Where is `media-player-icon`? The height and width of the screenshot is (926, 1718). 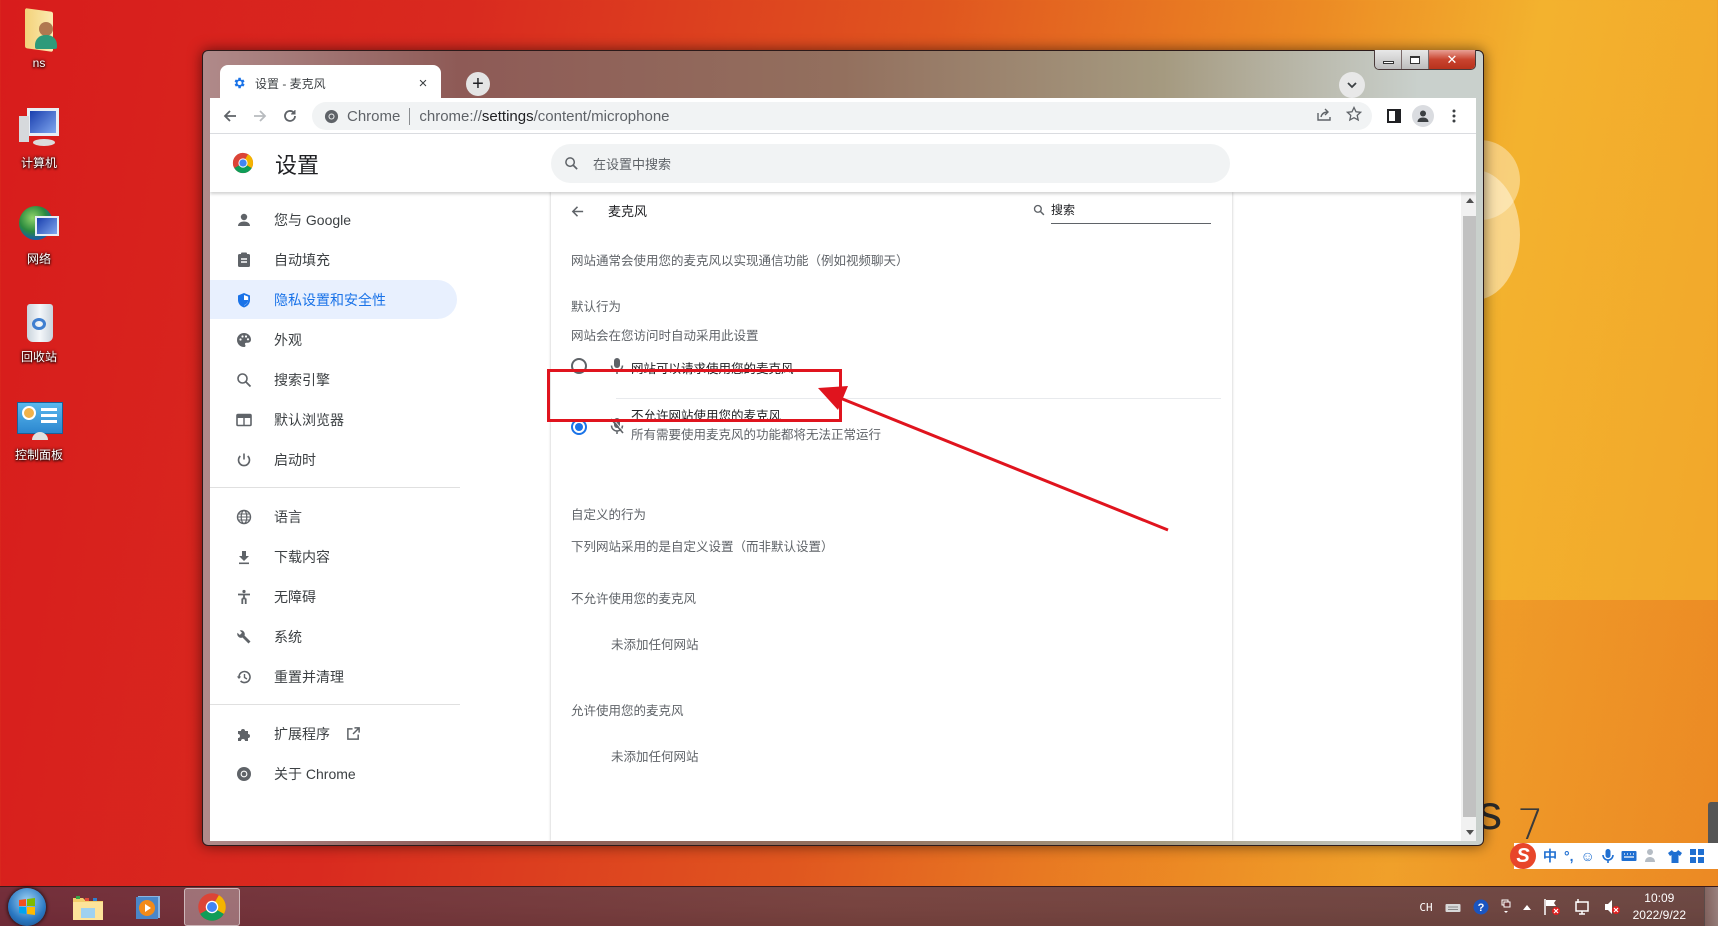 media-player-icon is located at coordinates (148, 907).